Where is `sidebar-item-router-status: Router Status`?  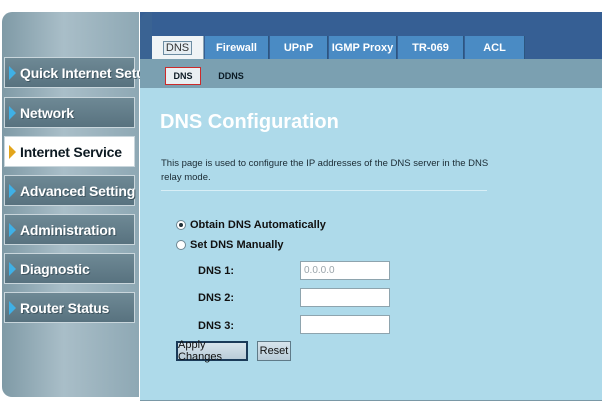
sidebar-item-router-status: Router Status is located at coordinates (69, 307).